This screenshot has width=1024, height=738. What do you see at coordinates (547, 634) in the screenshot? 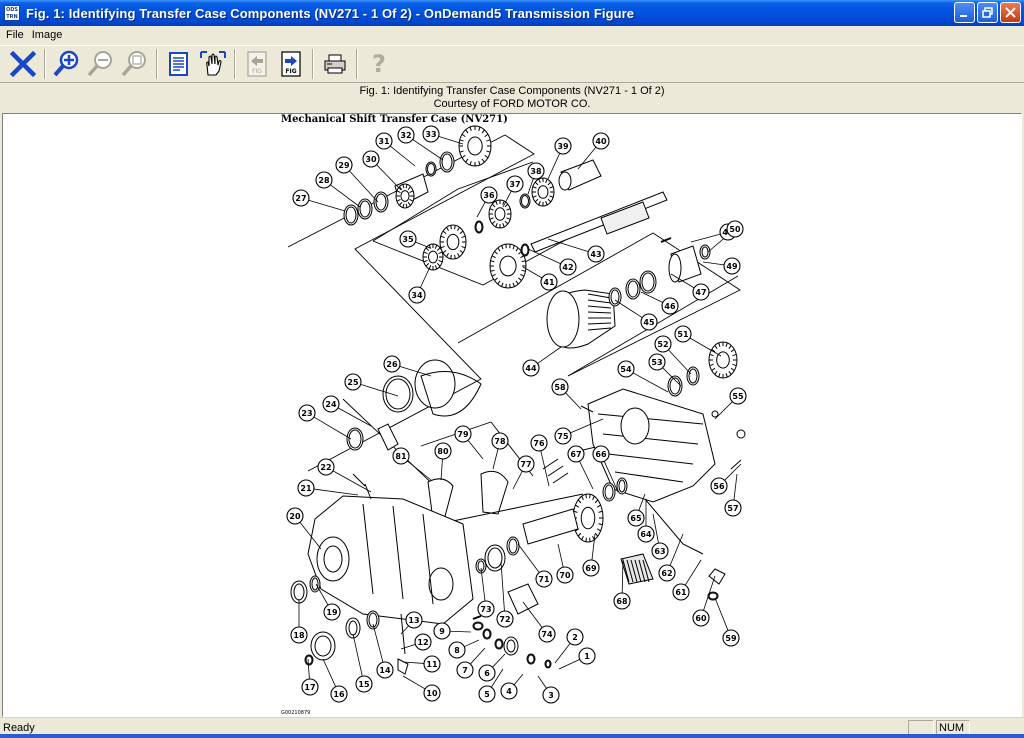
I see `callout-label: 74` at bounding box center [547, 634].